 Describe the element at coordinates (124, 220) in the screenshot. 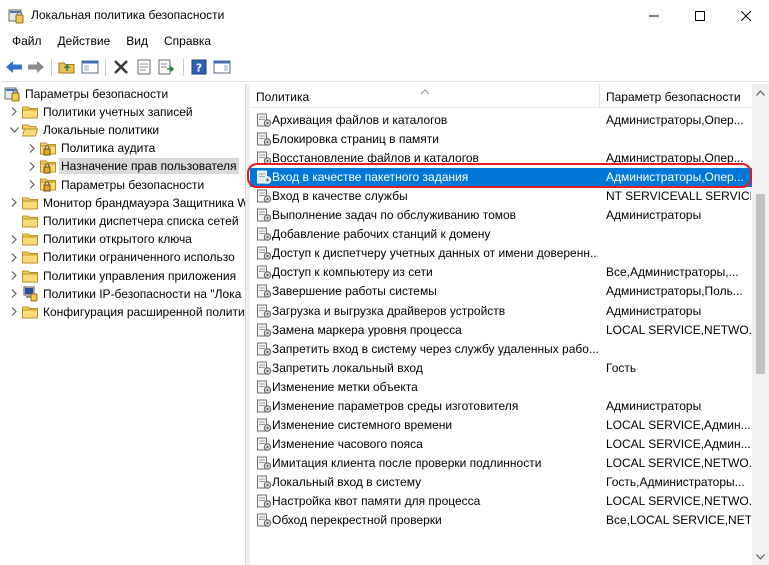

I see `tree-item: Политики диспетчера списка сетей` at that location.